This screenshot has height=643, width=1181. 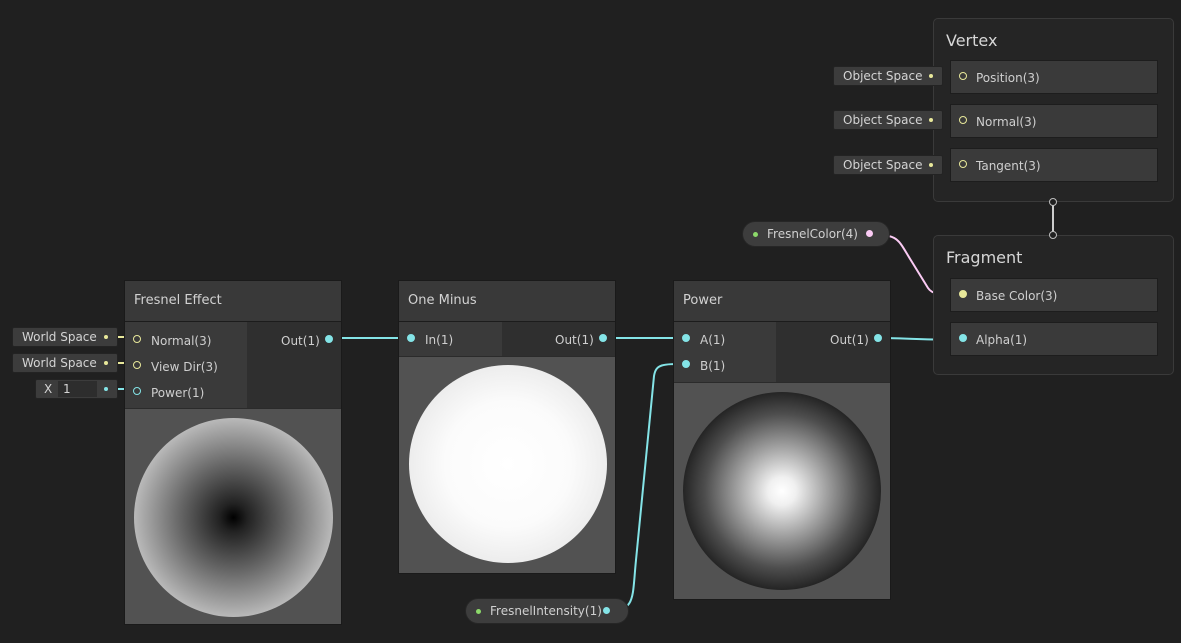 What do you see at coordinates (1054, 121) in the screenshot?
I see `vertex-slot-normal: Normal(3)` at bounding box center [1054, 121].